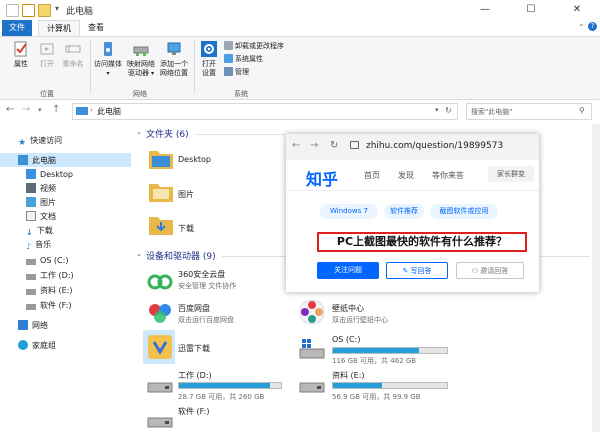  What do you see at coordinates (312, 312) in the screenshot?
I see `wallpaper-center-icon` at bounding box center [312, 312].